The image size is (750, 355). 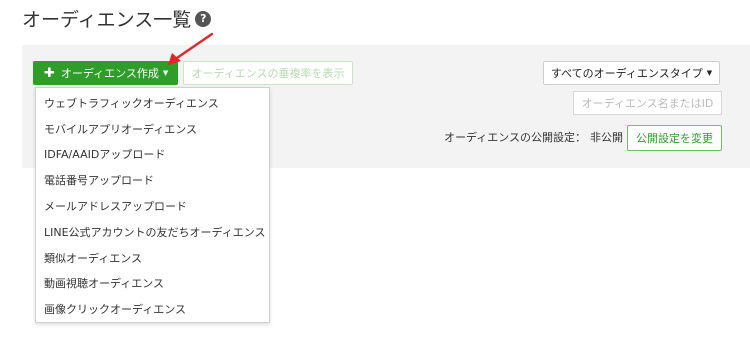 I want to click on audience-type-select: すべてのオーディエンスタイプ ▼, so click(x=631, y=73).